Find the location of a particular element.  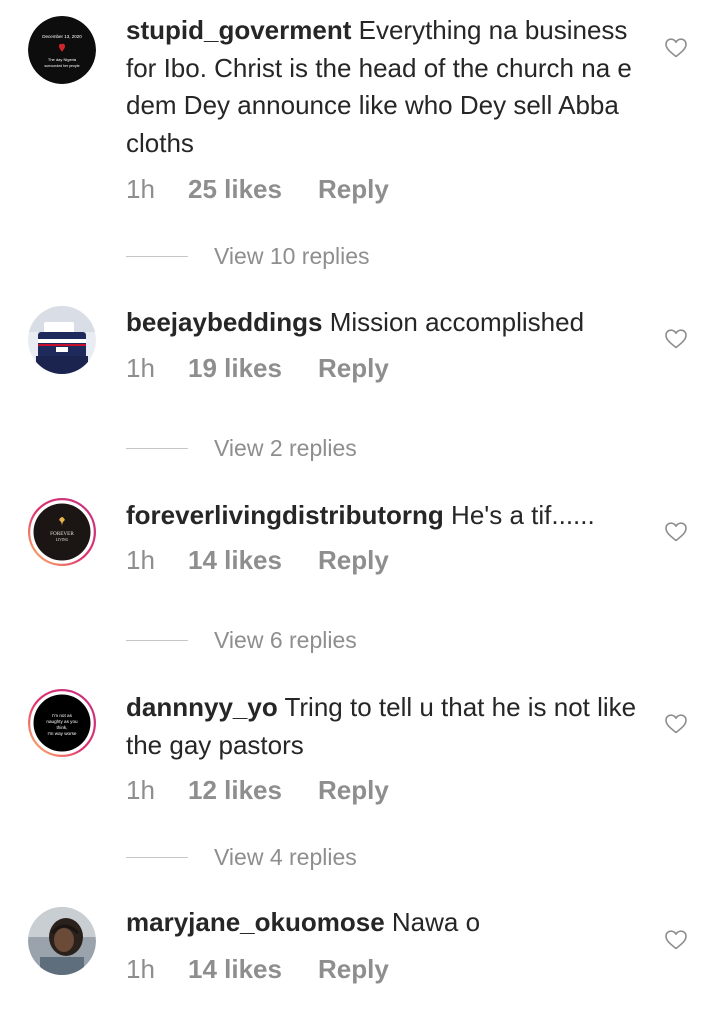

comment-meta: 1h 12 likes Reply is located at coordinates (257, 790).